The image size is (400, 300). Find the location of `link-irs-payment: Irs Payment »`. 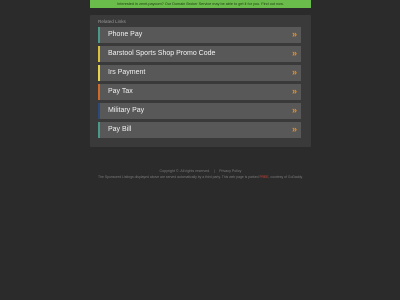

link-irs-payment: Irs Payment » is located at coordinates (199, 73).